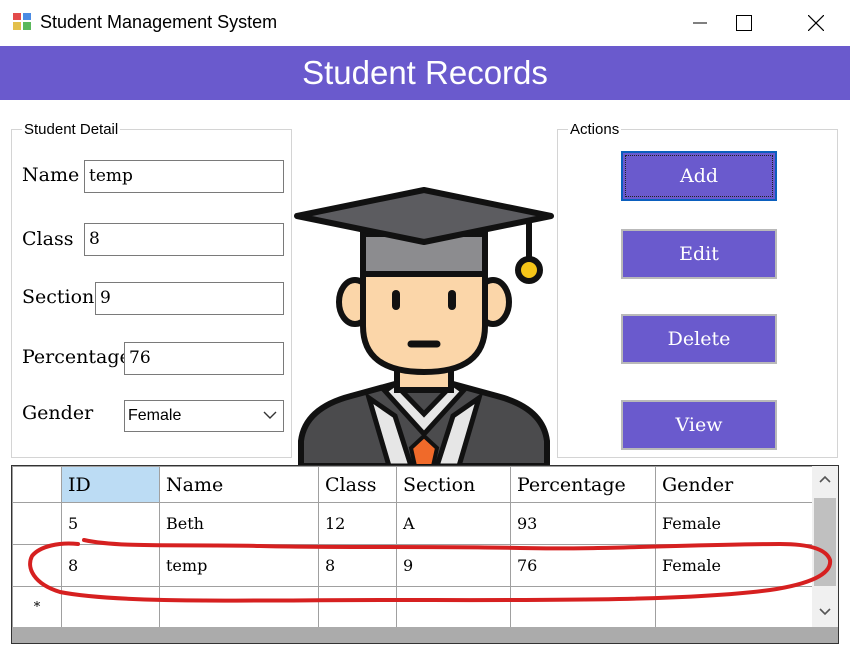 Image resolution: width=850 pixels, height=658 pixels. What do you see at coordinates (110, 484) in the screenshot?
I see `column-header-id: ID` at bounding box center [110, 484].